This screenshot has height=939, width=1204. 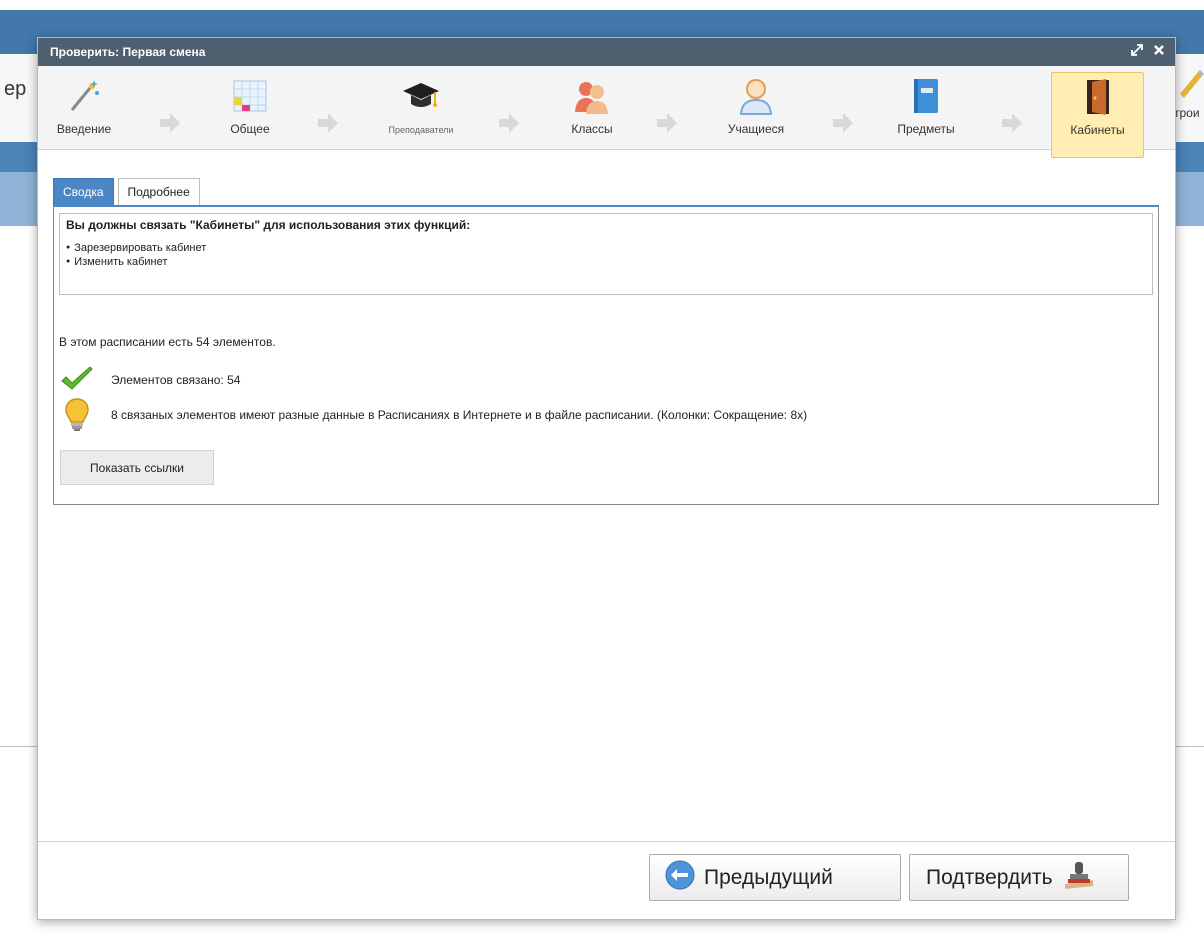 What do you see at coordinates (421, 96) in the screenshot?
I see `graduation-cap-icon` at bounding box center [421, 96].